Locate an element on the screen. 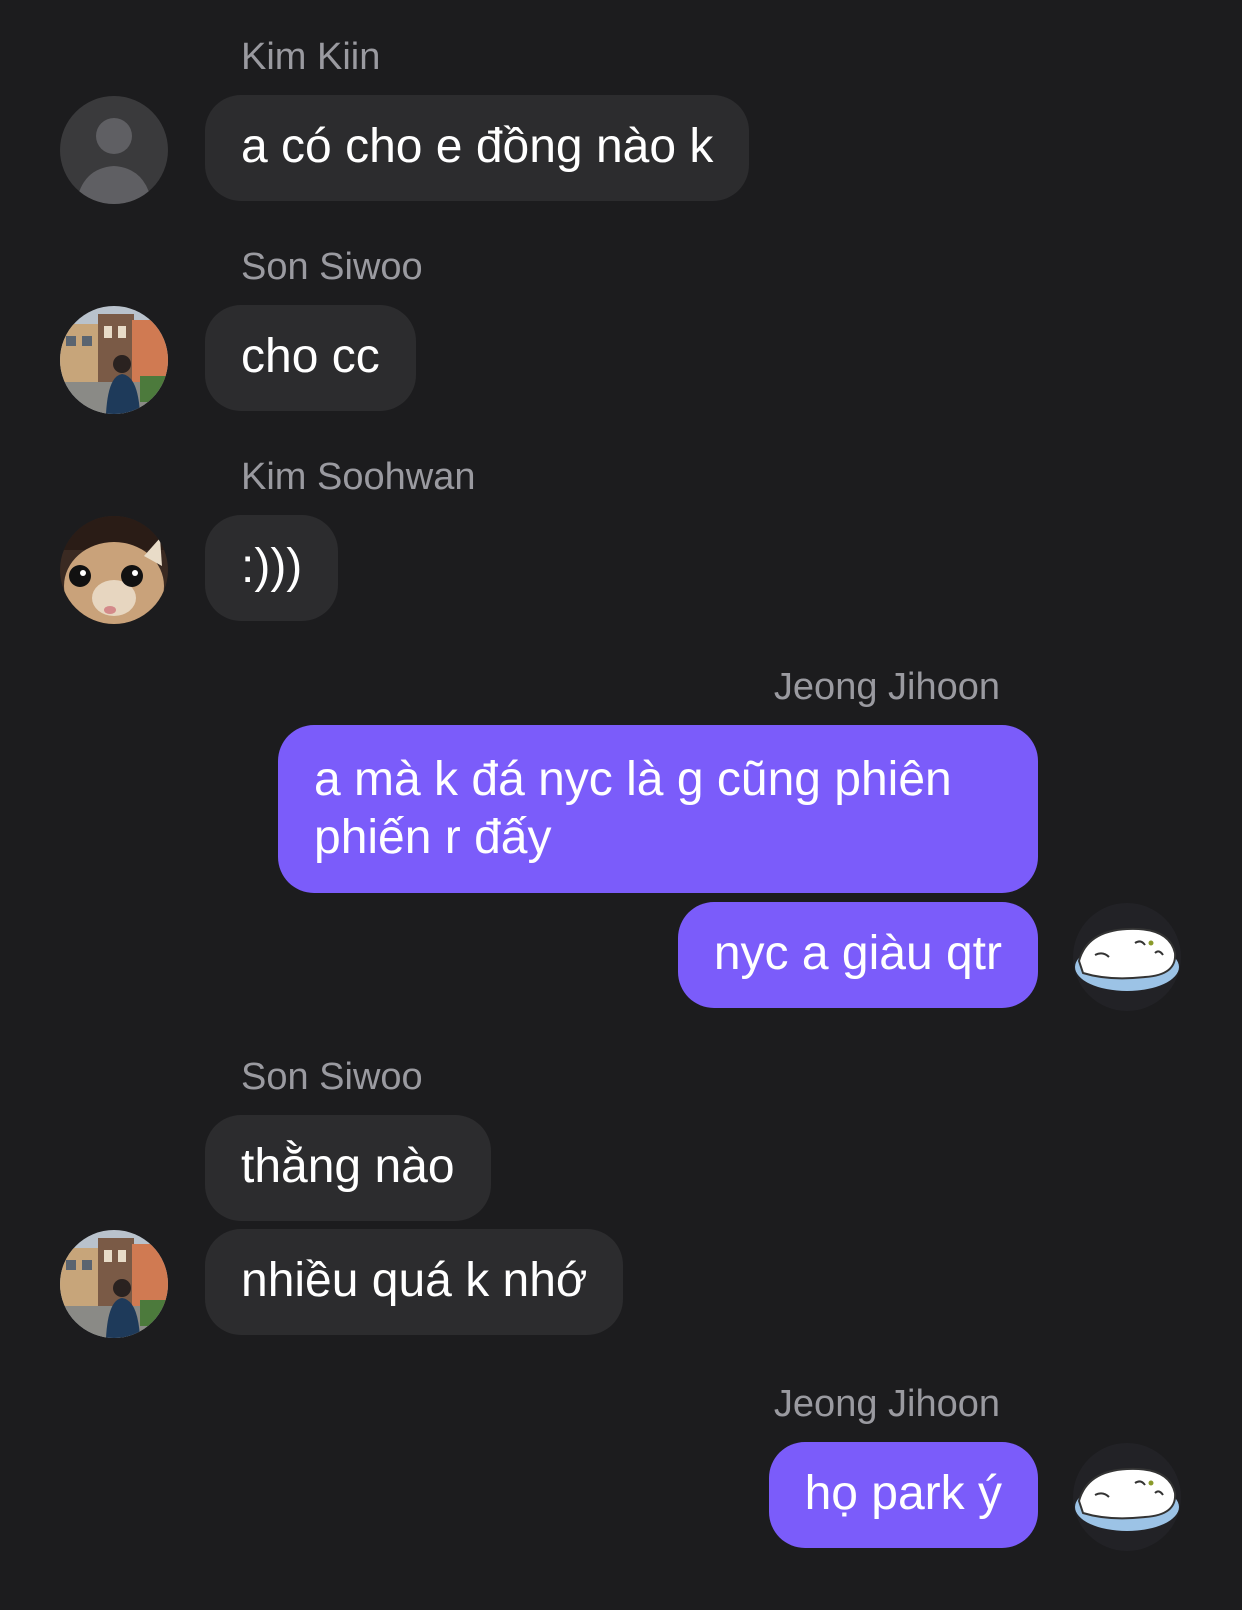 This screenshot has height=1610, width=1242. default-person-icon is located at coordinates (114, 150).